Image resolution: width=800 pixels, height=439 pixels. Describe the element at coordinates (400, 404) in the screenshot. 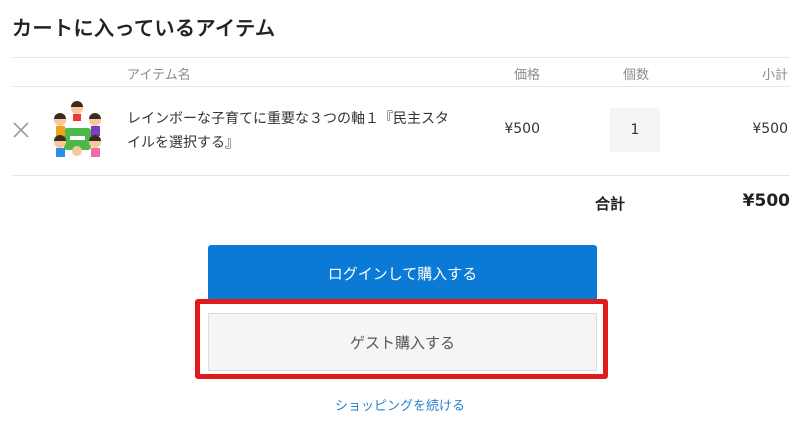

I see `continue-shopping-link: ショッピングを続ける` at that location.